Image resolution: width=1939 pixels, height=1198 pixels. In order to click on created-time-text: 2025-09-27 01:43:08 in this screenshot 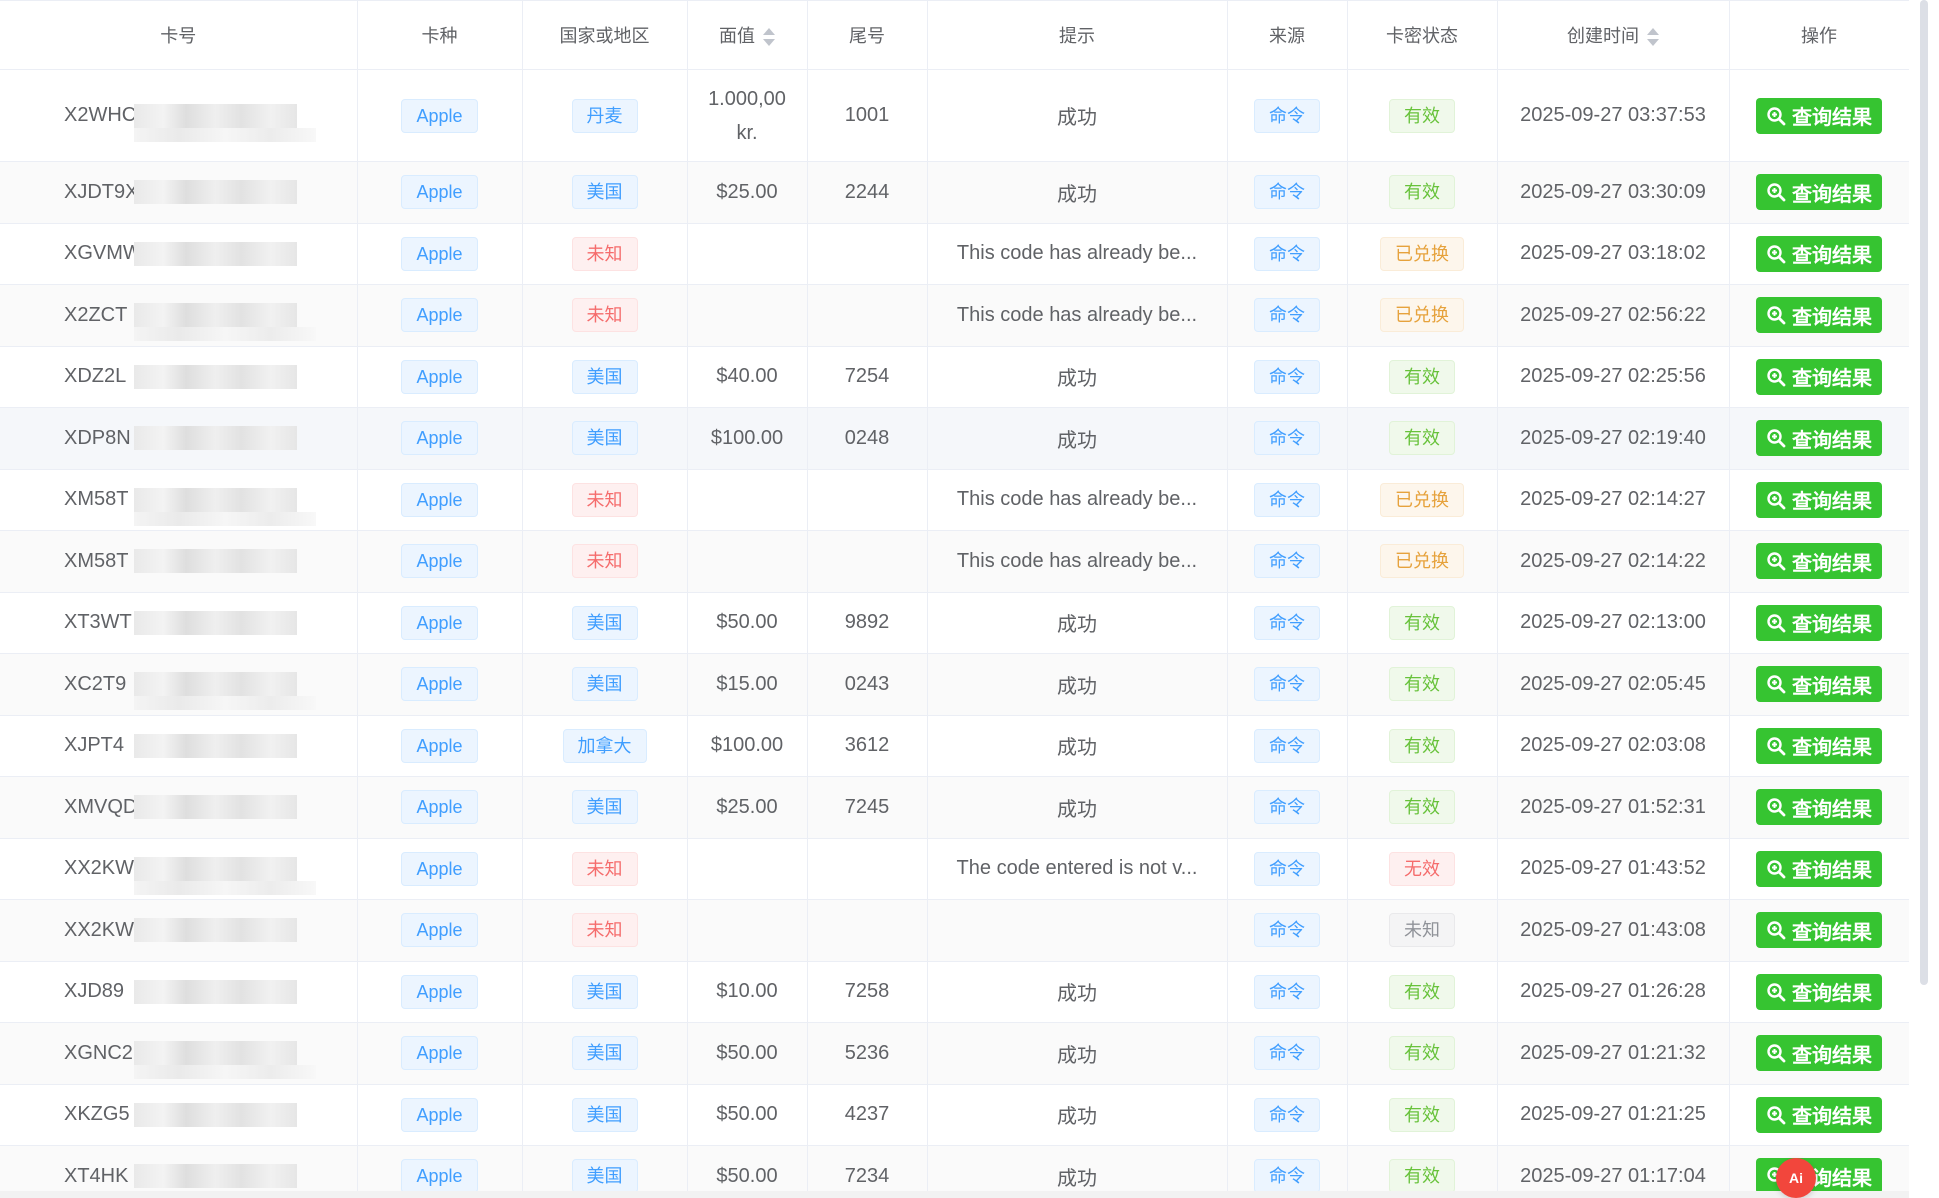, I will do `click(1613, 929)`.